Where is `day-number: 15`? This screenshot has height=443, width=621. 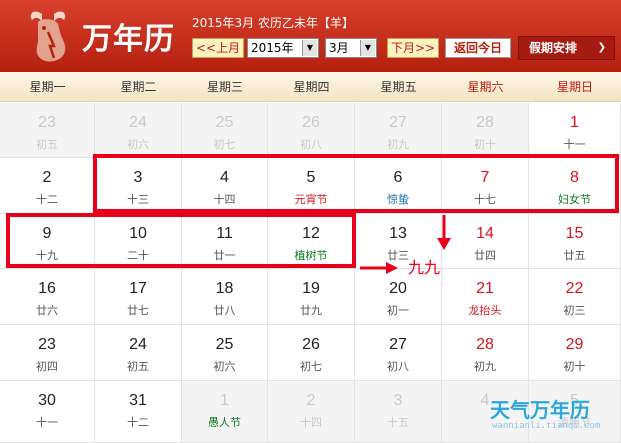
day-number: 15 is located at coordinates (574, 233).